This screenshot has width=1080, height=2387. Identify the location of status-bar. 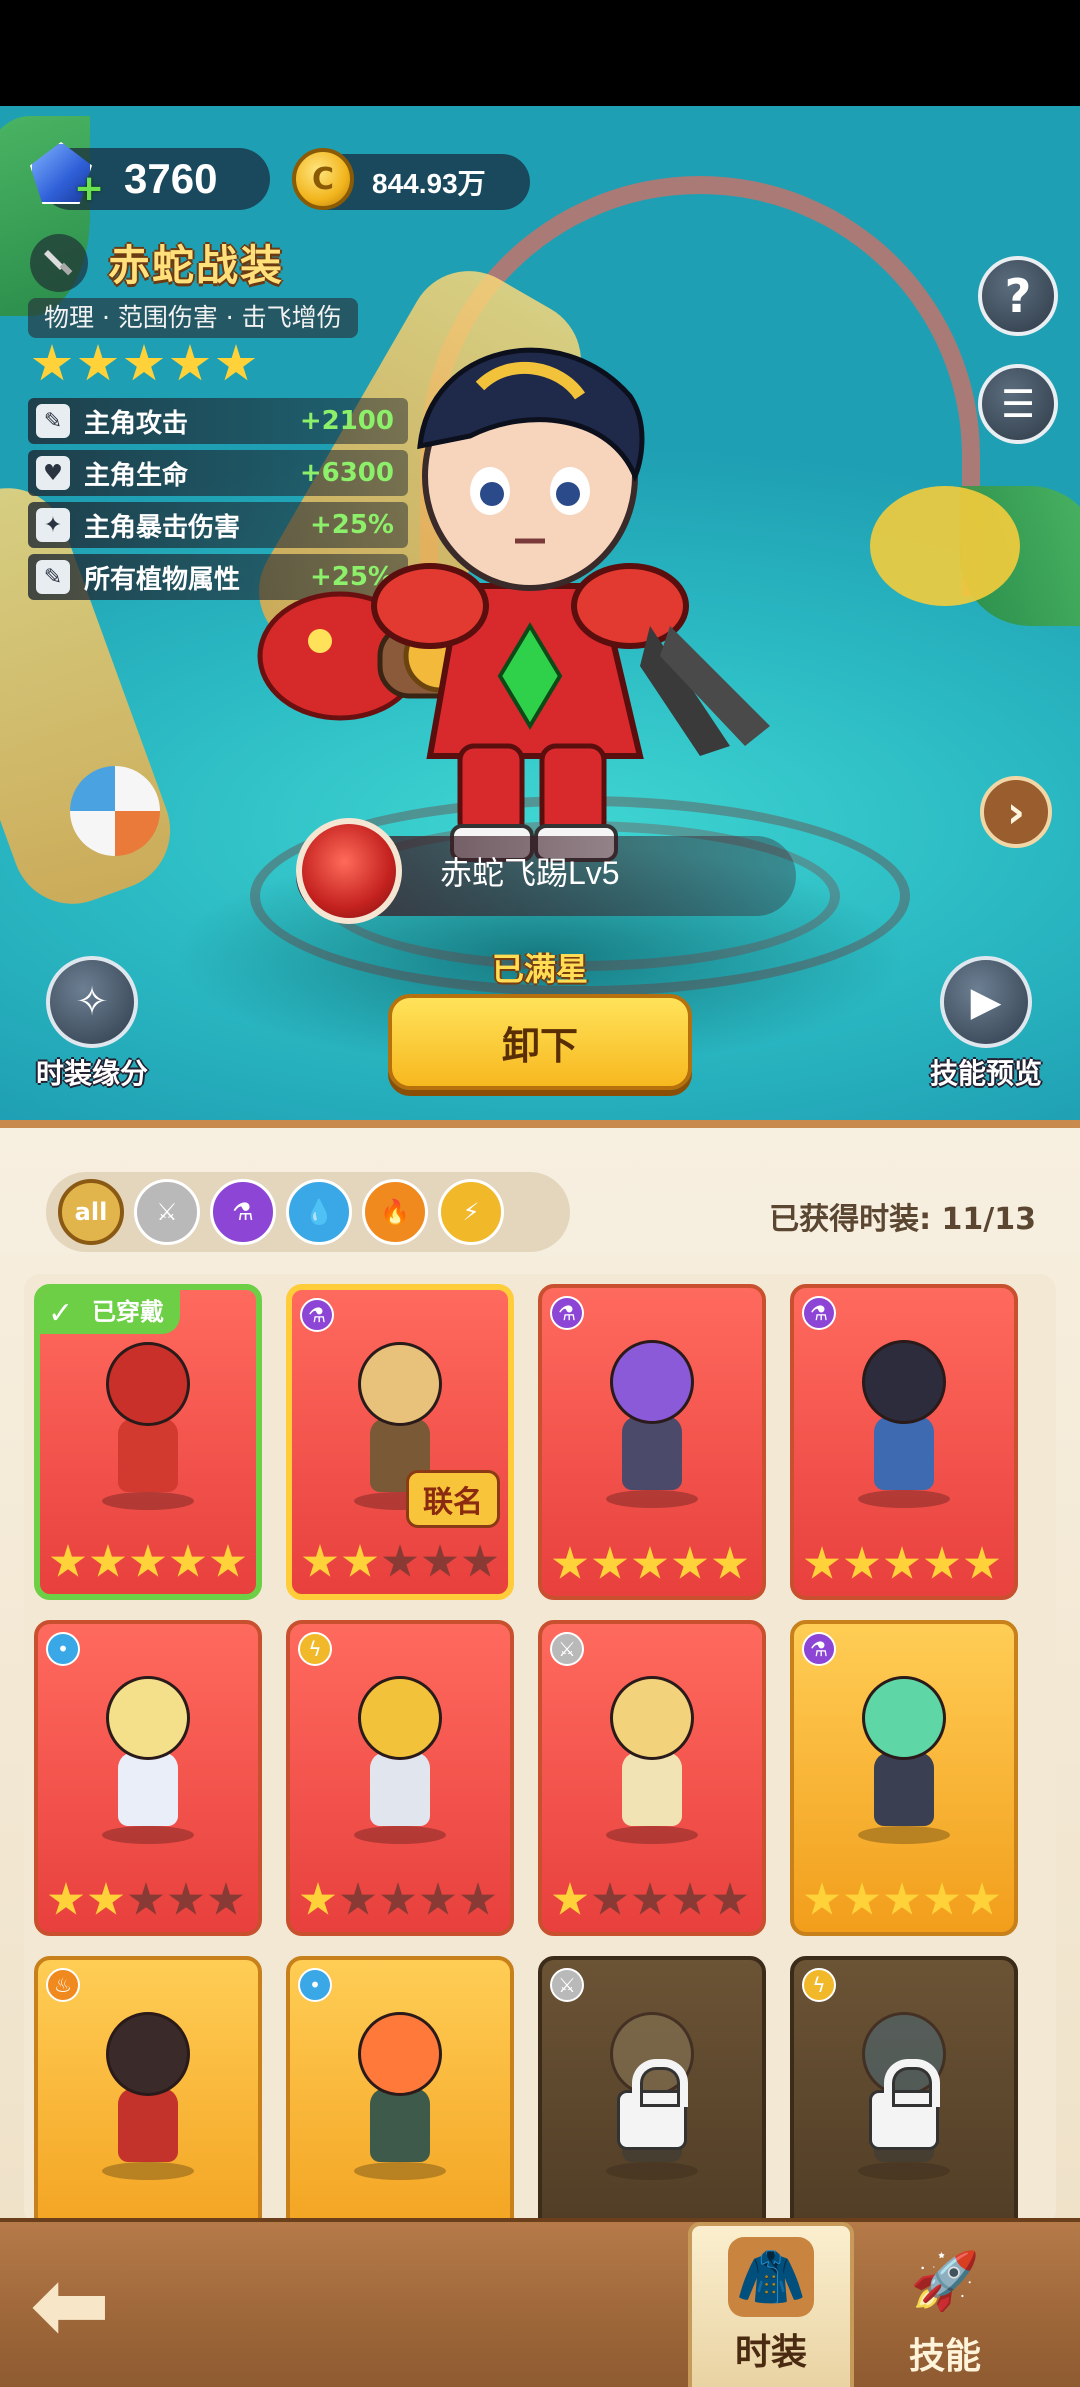
(540, 53).